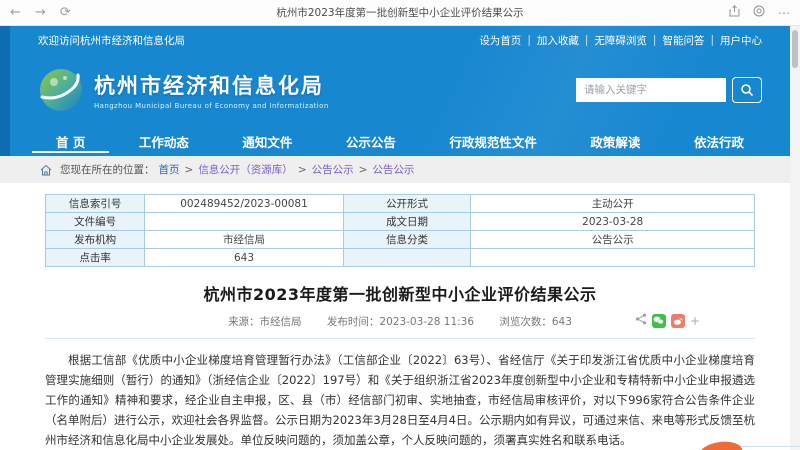  What do you see at coordinates (95, 239) in the screenshot?
I see `issuing-org-label: 发布机构` at bounding box center [95, 239].